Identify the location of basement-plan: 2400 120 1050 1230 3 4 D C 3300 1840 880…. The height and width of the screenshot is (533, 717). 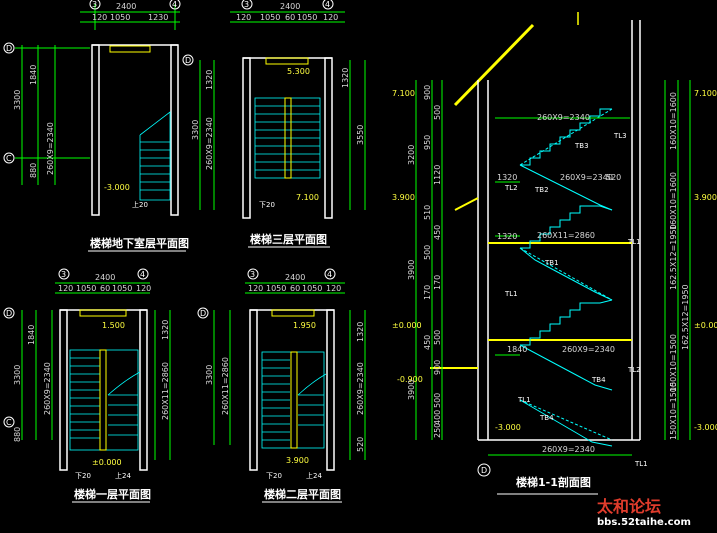
(96, 126).